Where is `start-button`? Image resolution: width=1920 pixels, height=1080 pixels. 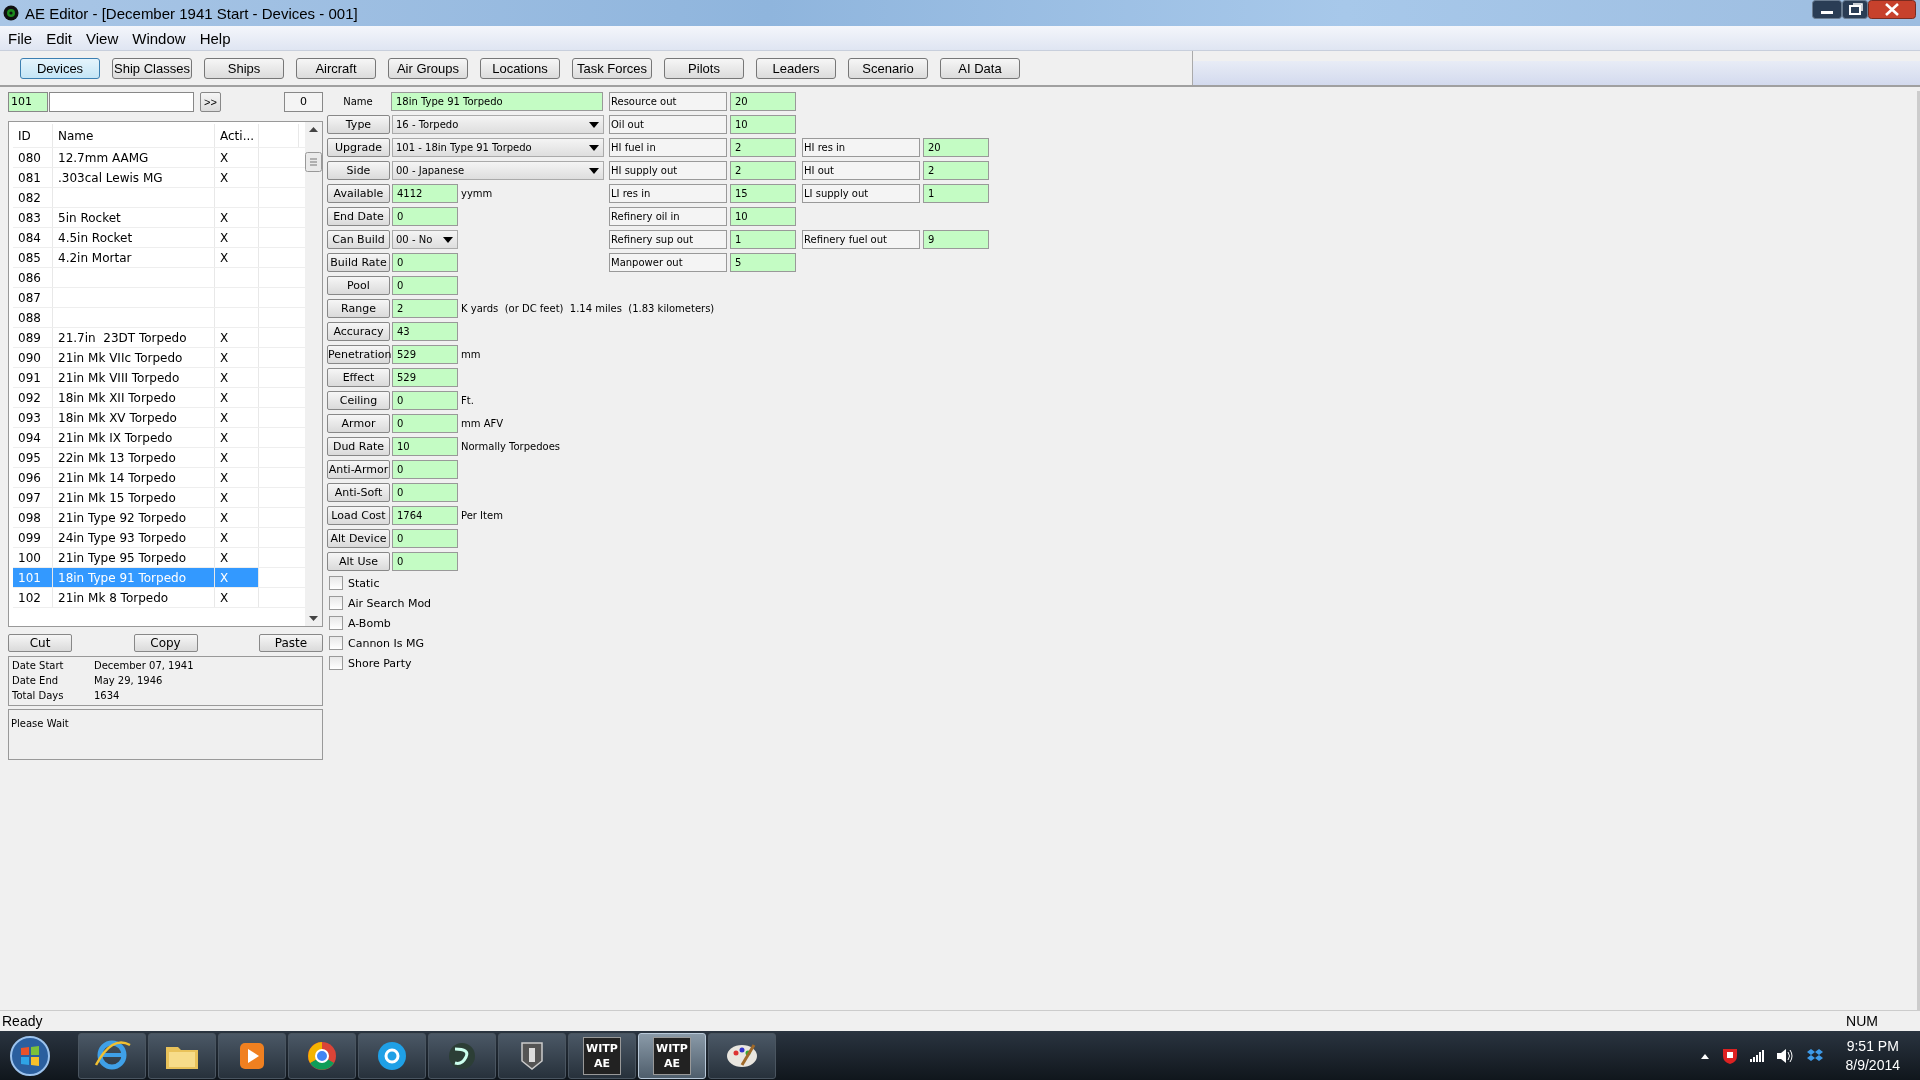
start-button is located at coordinates (30, 1055).